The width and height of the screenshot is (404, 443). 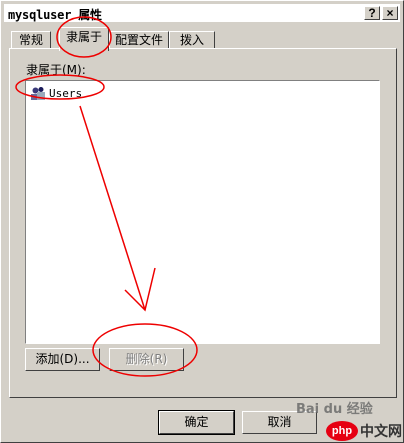 What do you see at coordinates (372, 13) in the screenshot?
I see `help-button: ?` at bounding box center [372, 13].